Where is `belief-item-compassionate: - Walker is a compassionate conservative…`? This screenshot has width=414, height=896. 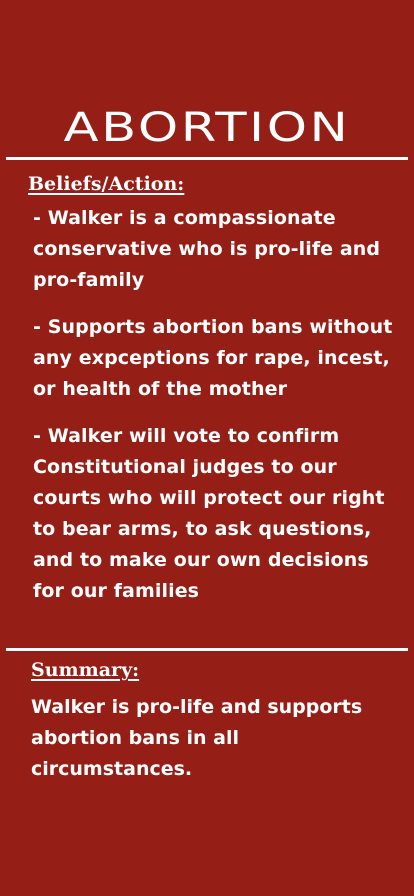 belief-item-compassionate: - Walker is a compassionate conservative… is located at coordinates (207, 249).